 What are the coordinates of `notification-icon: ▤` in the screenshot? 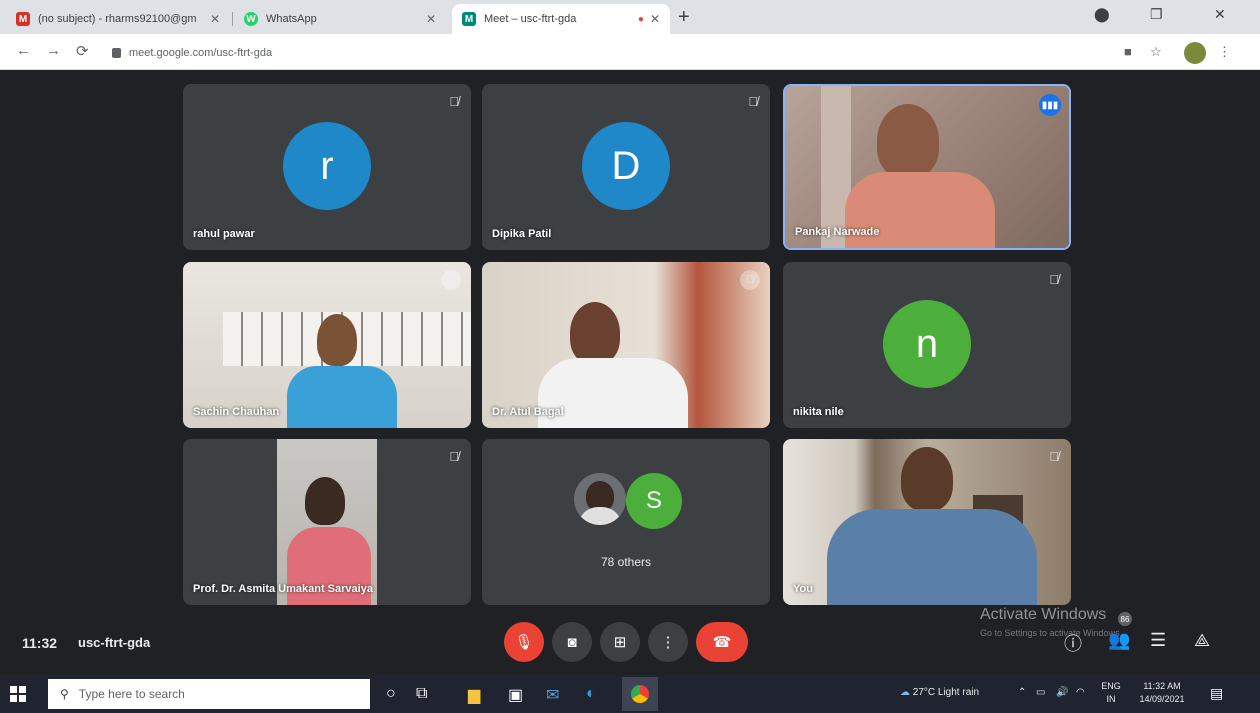 It's located at (1216, 693).